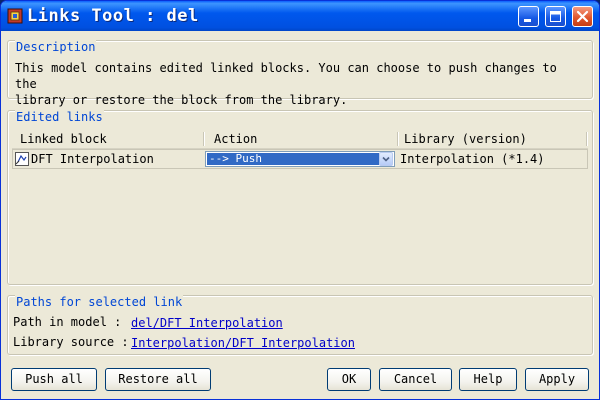 Image resolution: width=600 pixels, height=400 pixels. What do you see at coordinates (465, 139) in the screenshot?
I see `column-header-library-version: Library (version)` at bounding box center [465, 139].